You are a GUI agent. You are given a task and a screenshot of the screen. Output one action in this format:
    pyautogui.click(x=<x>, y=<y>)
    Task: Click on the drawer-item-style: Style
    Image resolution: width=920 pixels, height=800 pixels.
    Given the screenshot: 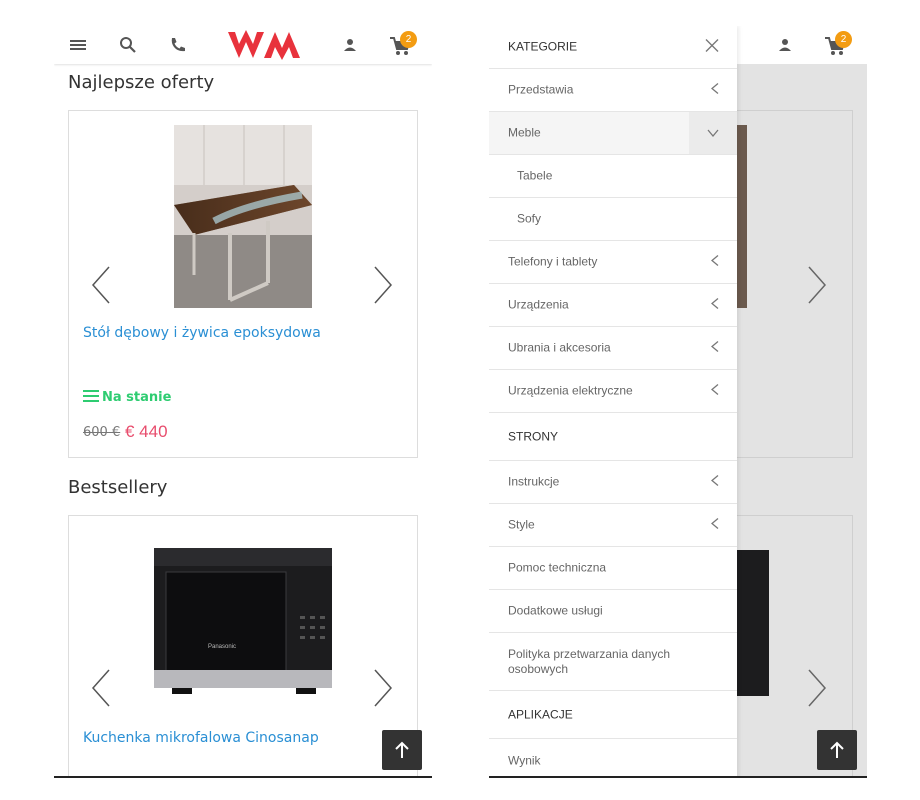 What is the action you would take?
    pyautogui.click(x=613, y=525)
    